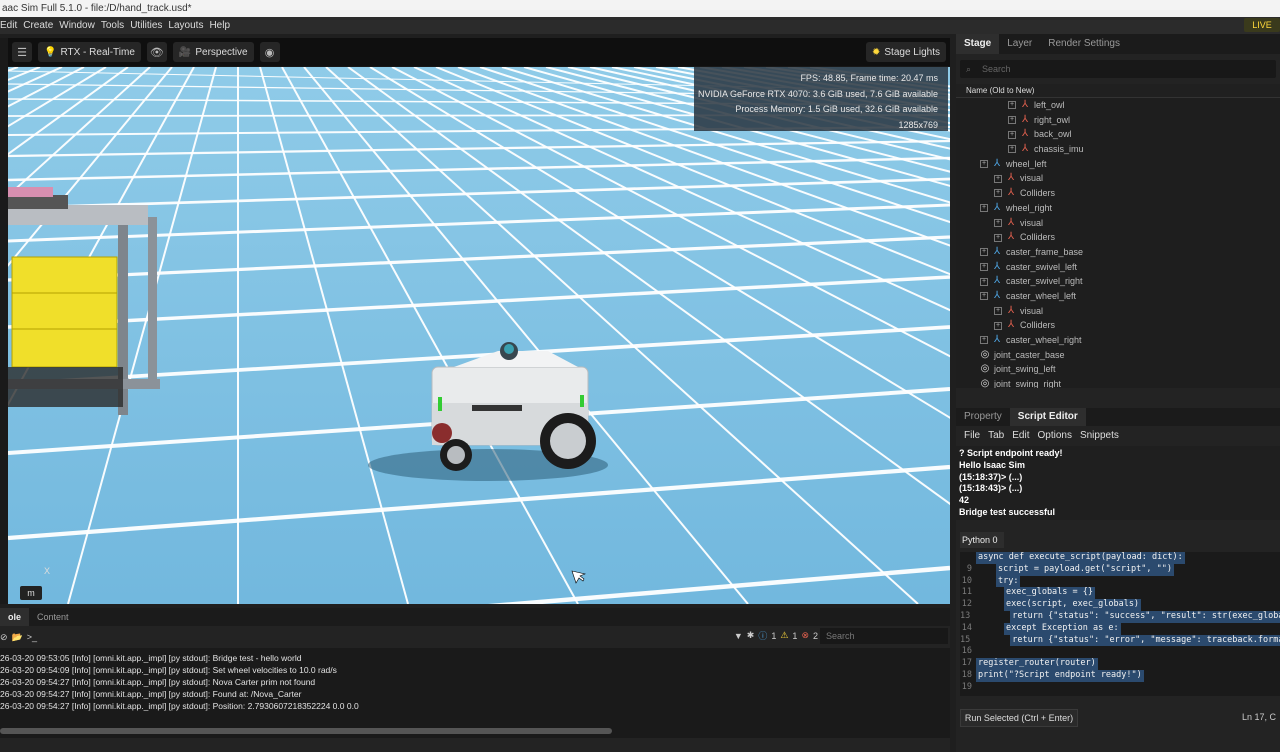  Describe the element at coordinates (8, 25) in the screenshot. I see `menu-item-edit: Edit` at that location.